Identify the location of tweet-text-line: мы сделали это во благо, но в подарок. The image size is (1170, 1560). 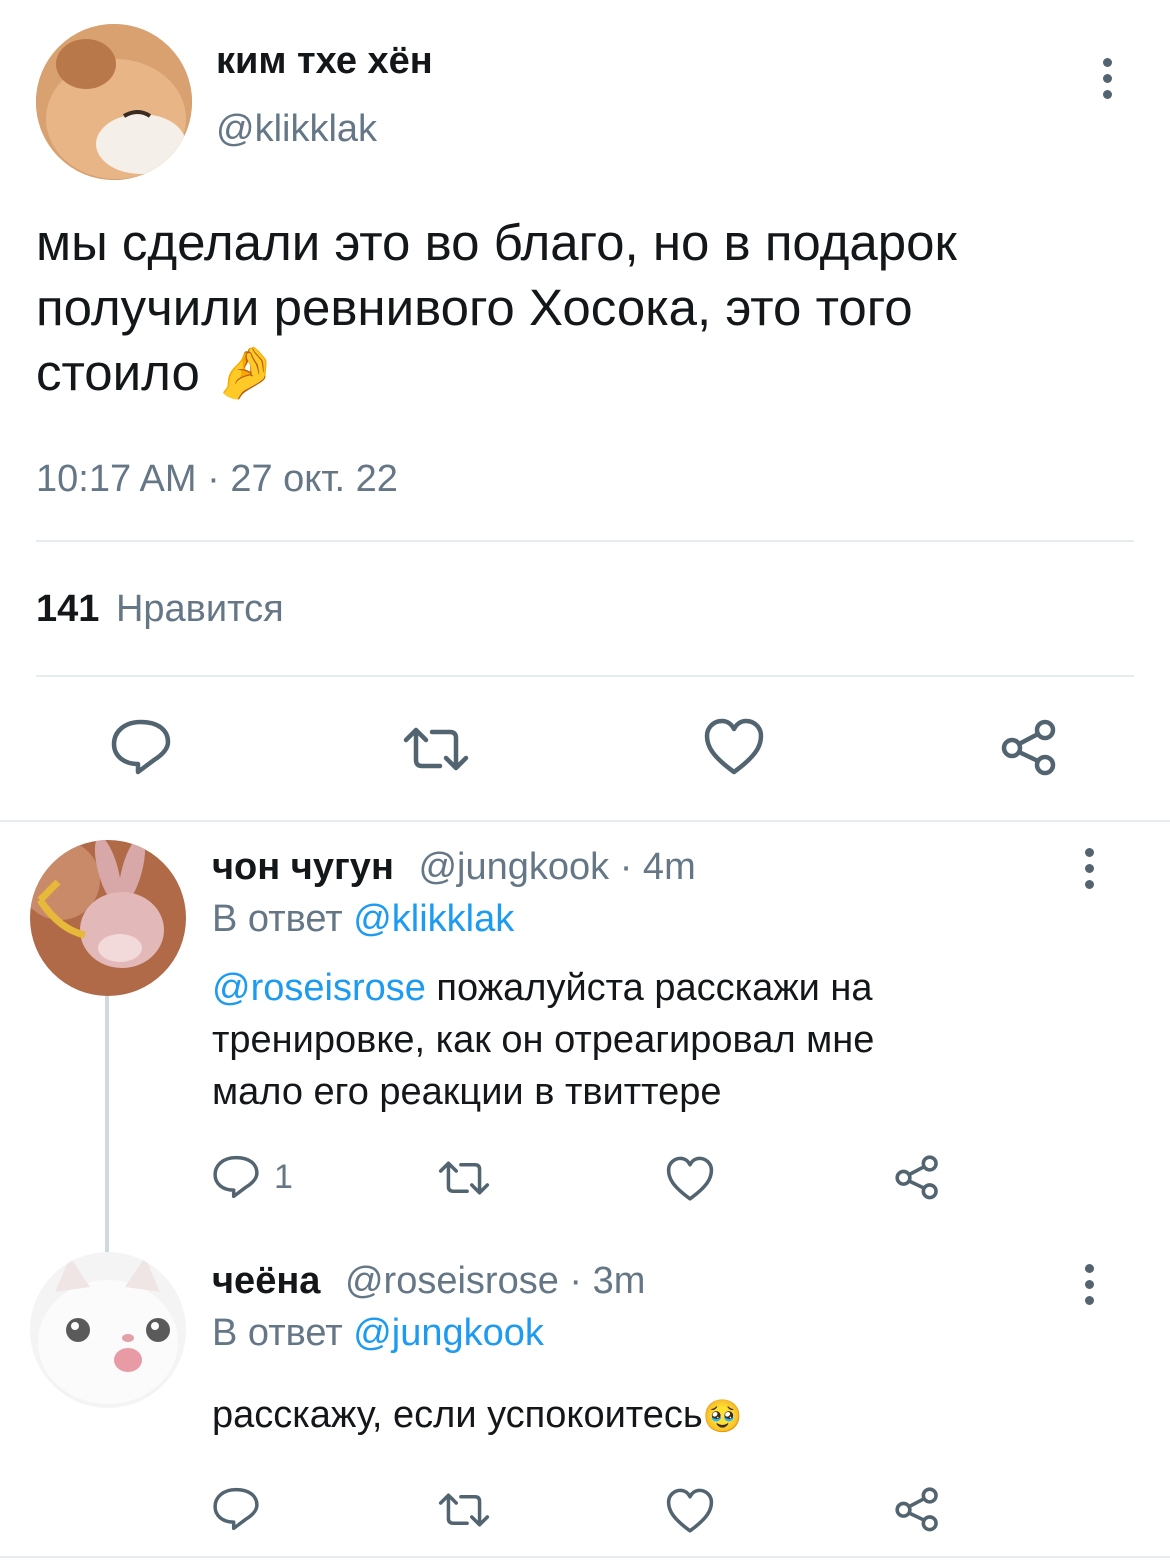
(496, 242).